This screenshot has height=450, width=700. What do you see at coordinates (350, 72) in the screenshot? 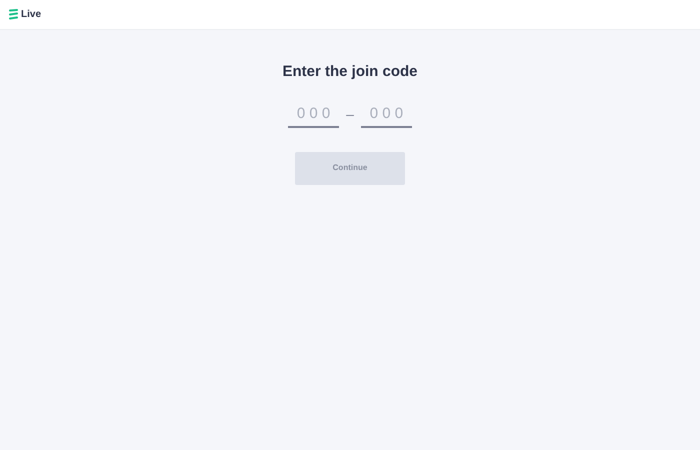
I see `page-title: Enter the join code` at bounding box center [350, 72].